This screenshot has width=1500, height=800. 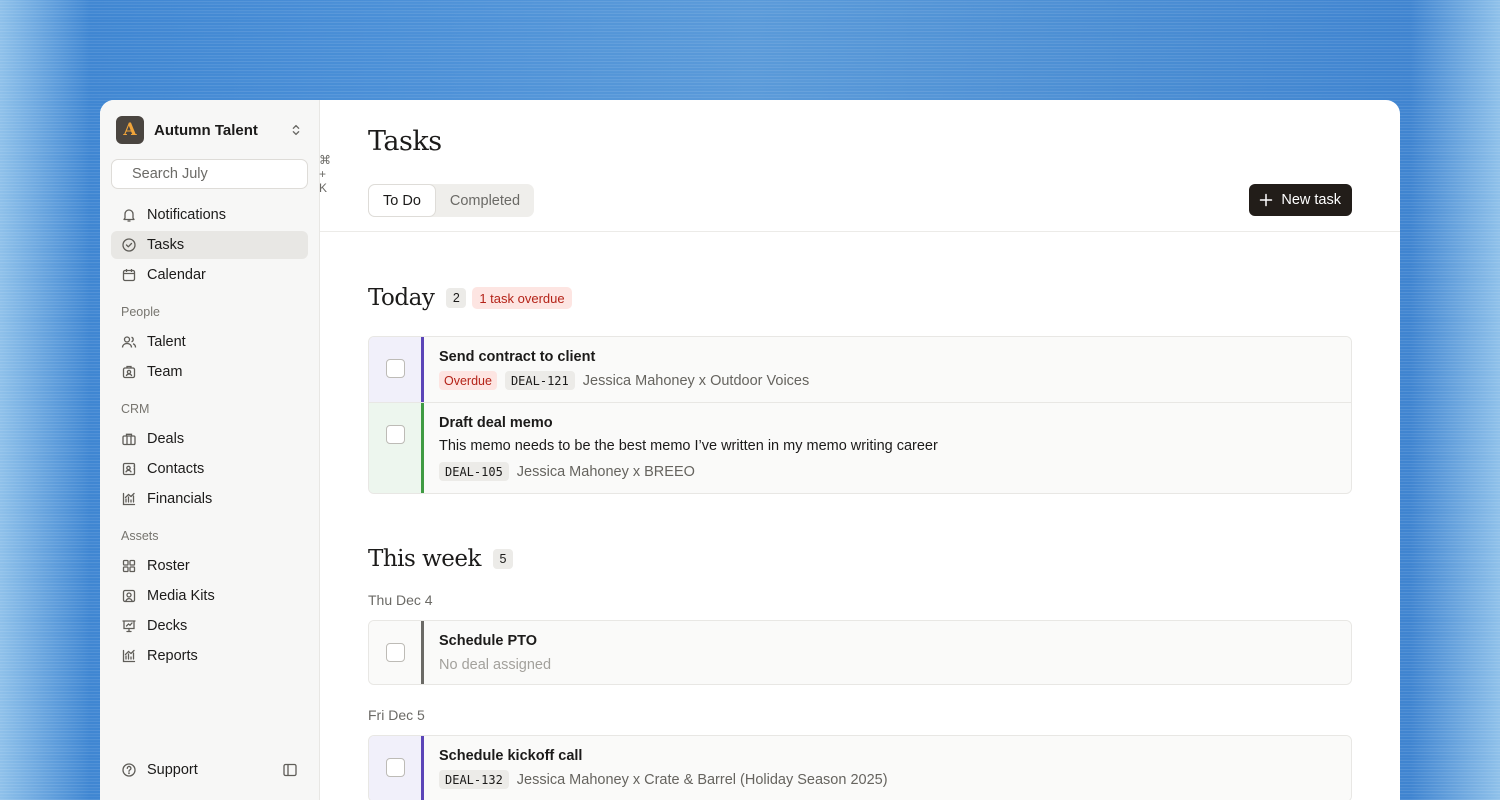 I want to click on check-circle-icon, so click(x=129, y=245).